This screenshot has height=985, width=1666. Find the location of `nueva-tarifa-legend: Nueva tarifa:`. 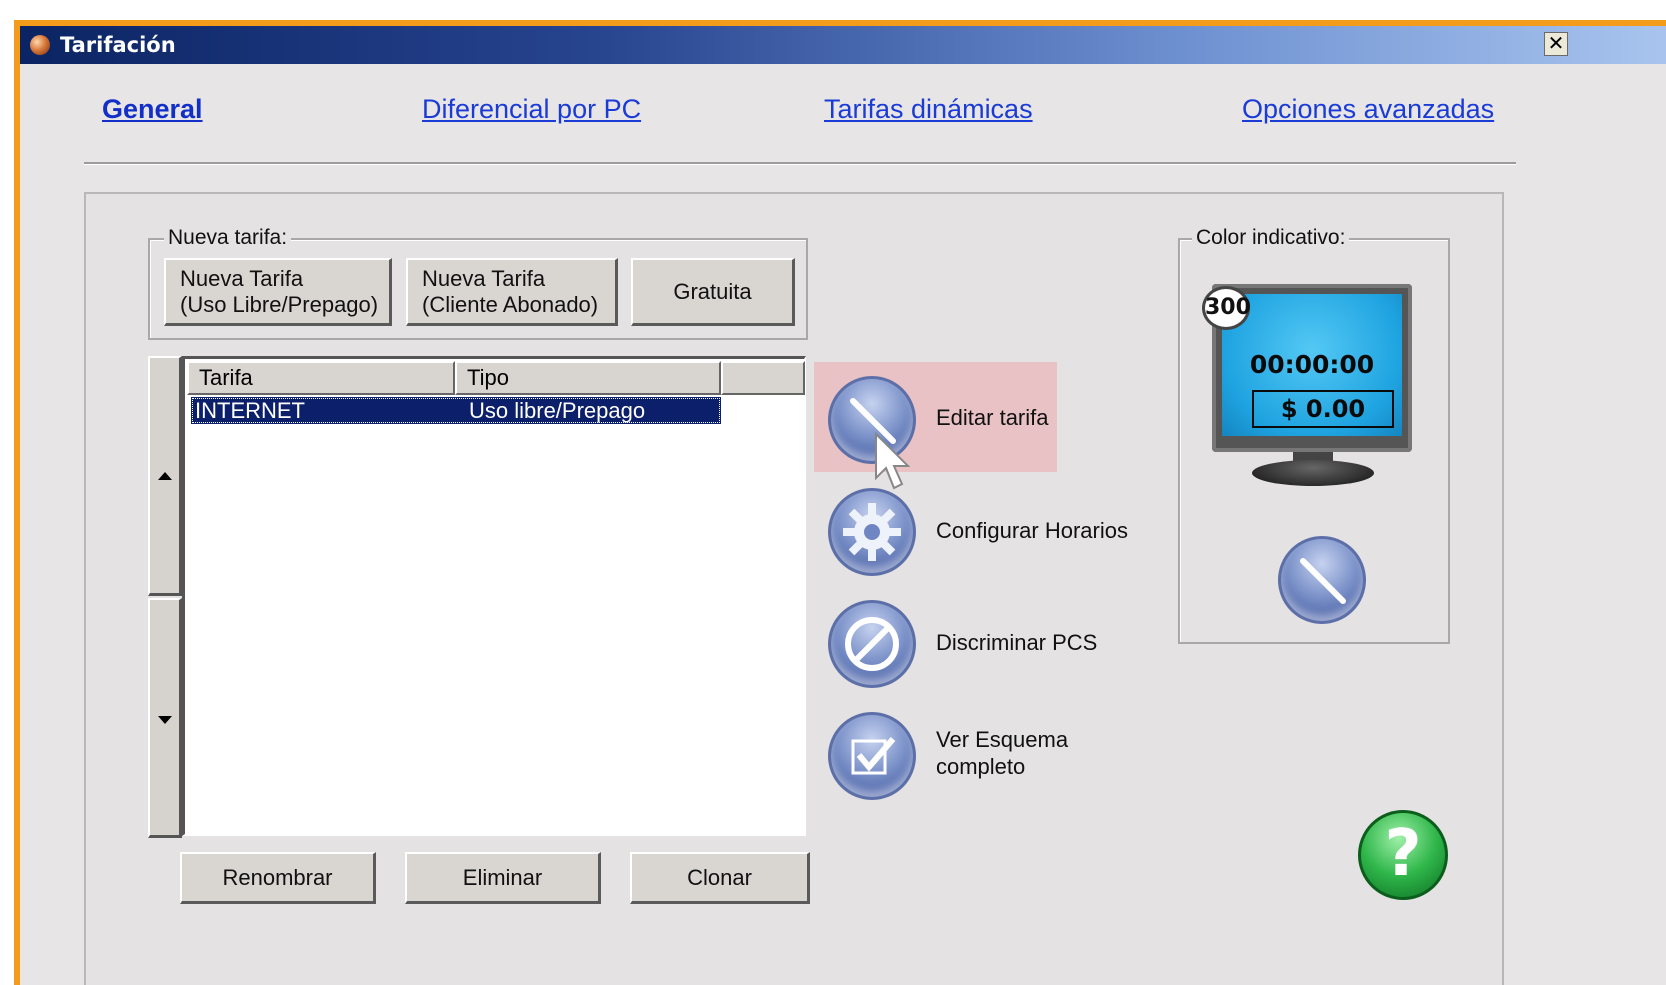

nueva-tarifa-legend: Nueva tarifa: is located at coordinates (228, 238).